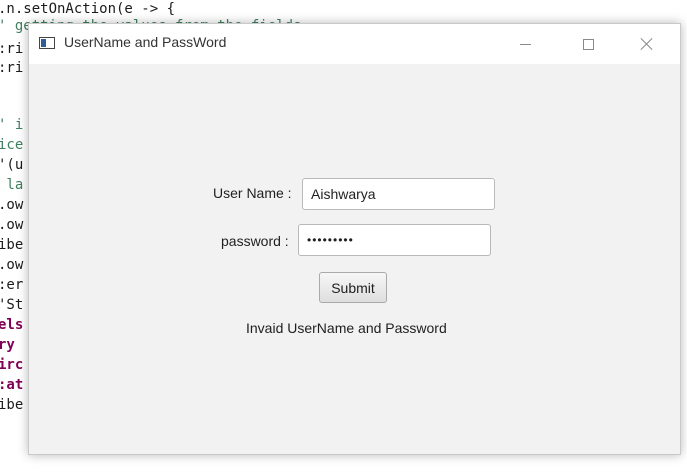  Describe the element at coordinates (255, 241) in the screenshot. I see `password-label: password :` at that location.